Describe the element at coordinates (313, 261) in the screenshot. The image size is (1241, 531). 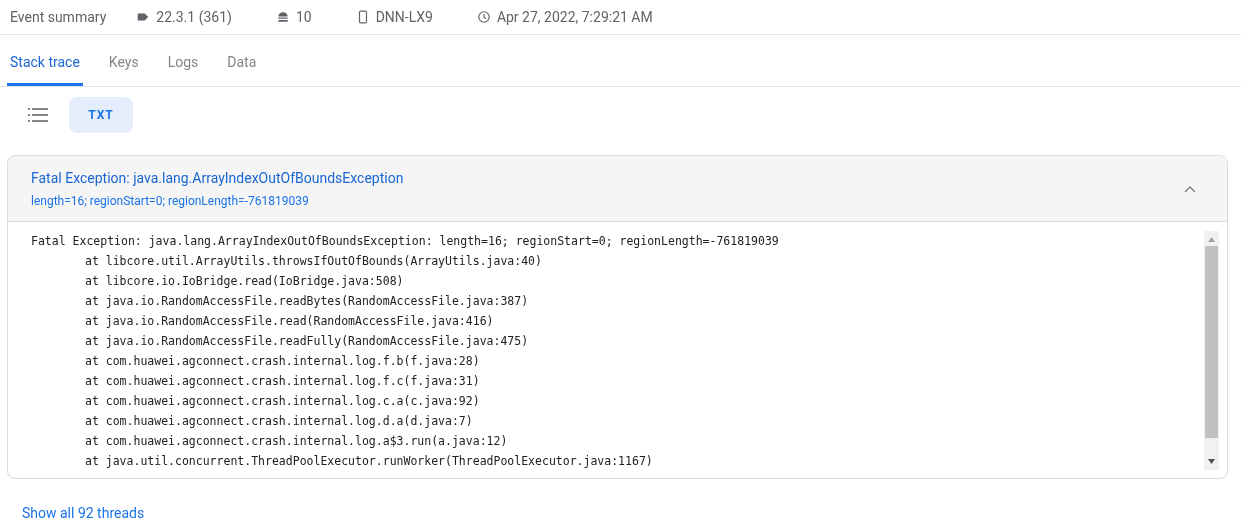
I see `stack-frame-line: at libcore.util.ArrayUtils.throwsIfOutOfBounds(ArrayUtils.java:40)` at that location.